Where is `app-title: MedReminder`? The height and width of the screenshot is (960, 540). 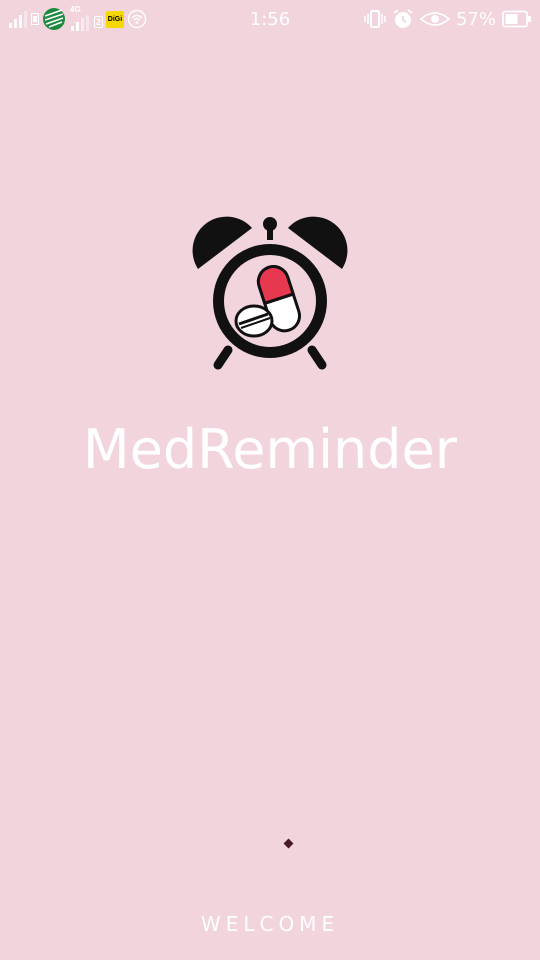 app-title: MedReminder is located at coordinates (270, 449).